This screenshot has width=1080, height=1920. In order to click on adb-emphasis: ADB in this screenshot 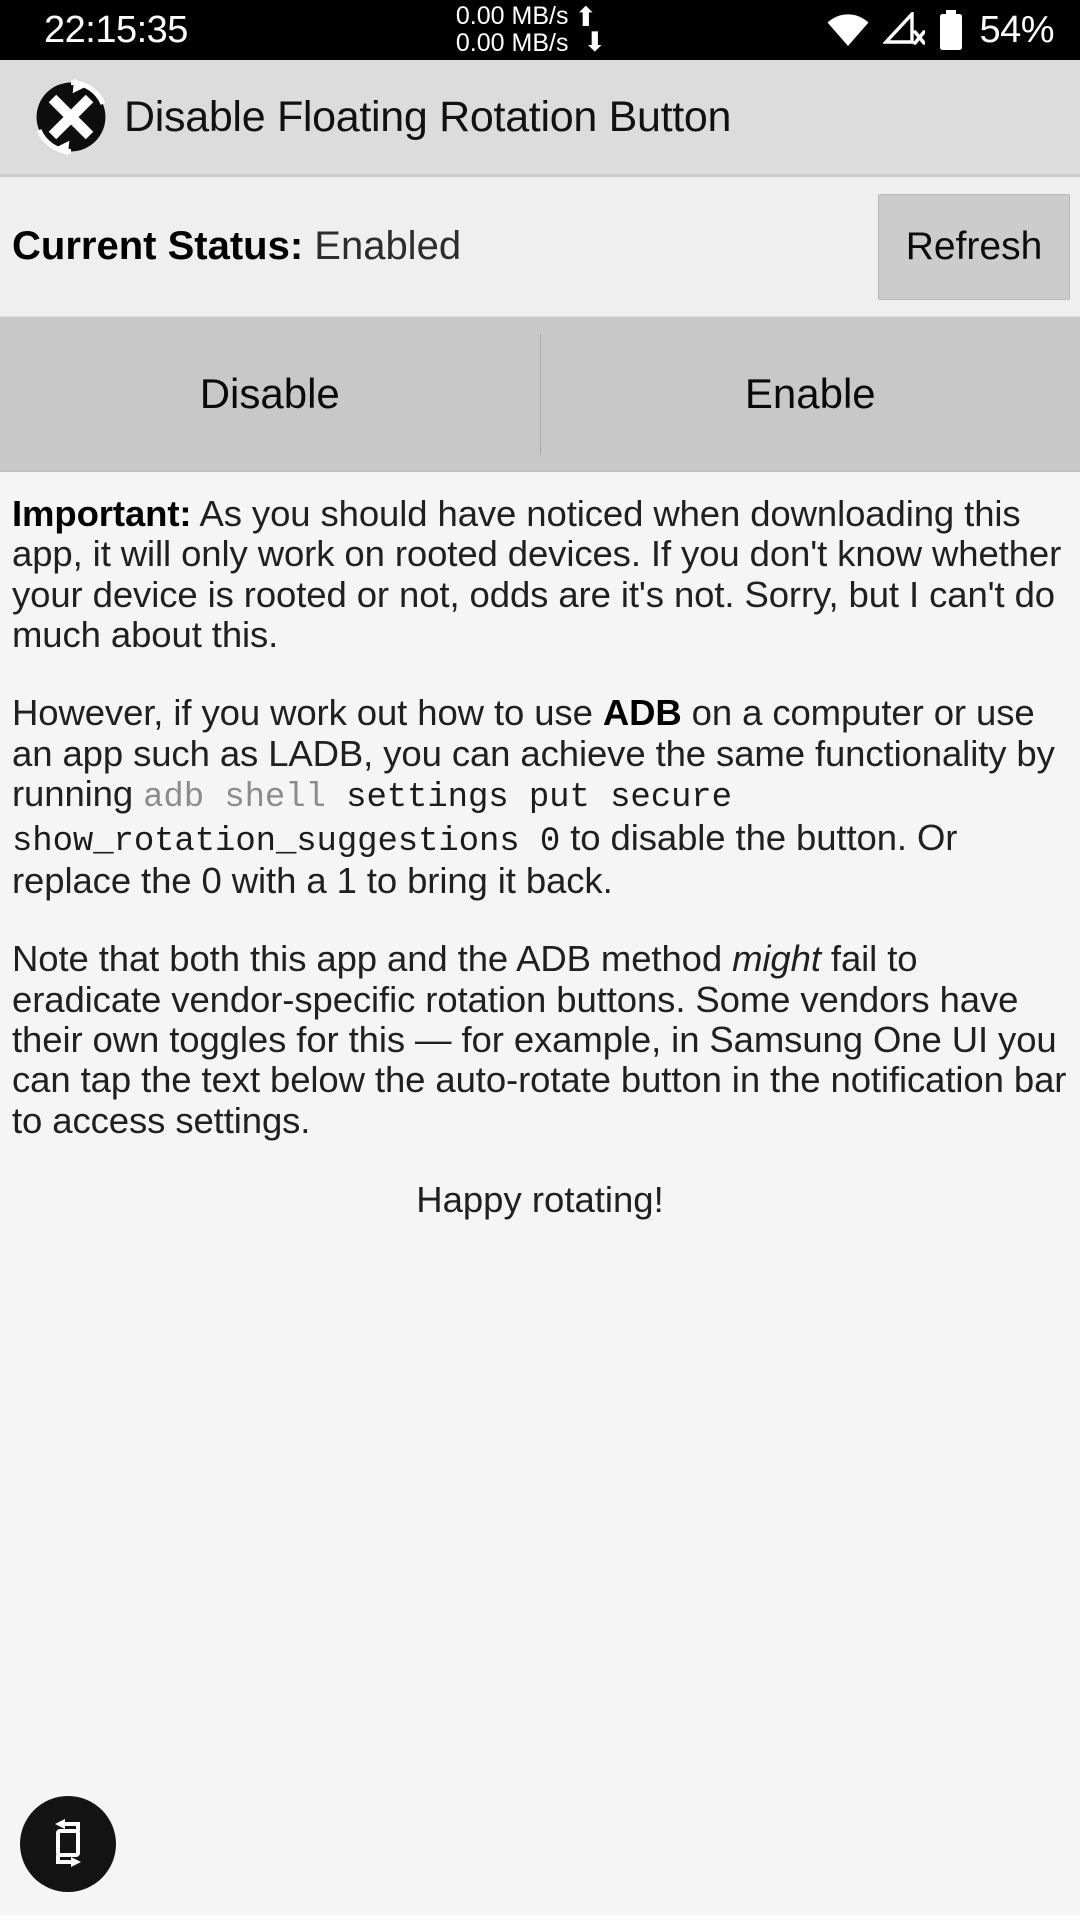, I will do `click(642, 713)`.